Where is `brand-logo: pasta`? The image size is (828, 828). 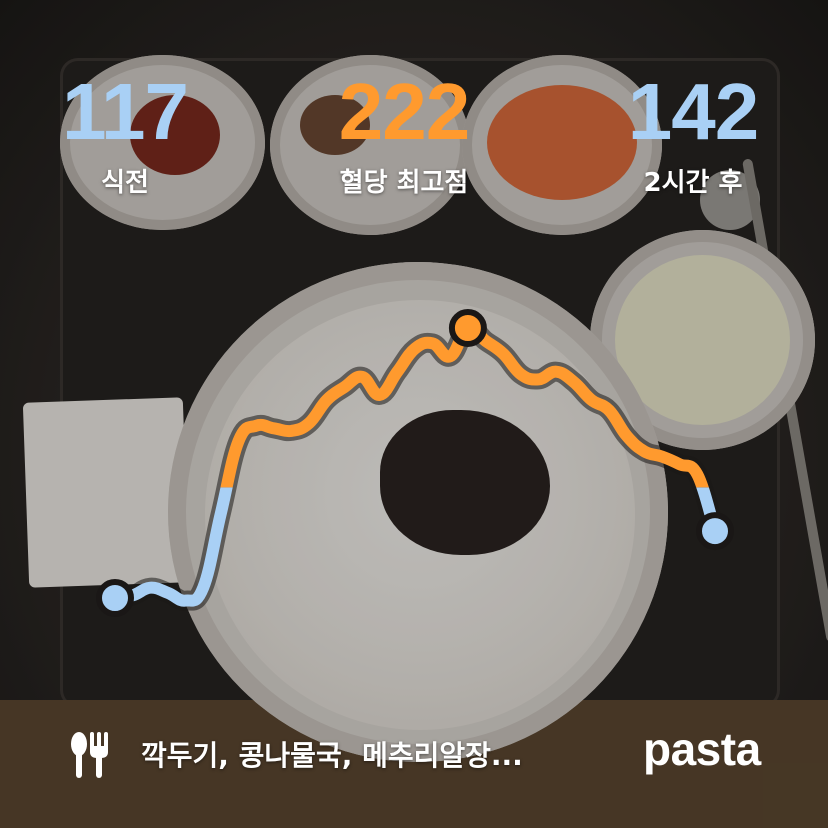 brand-logo: pasta is located at coordinates (702, 749).